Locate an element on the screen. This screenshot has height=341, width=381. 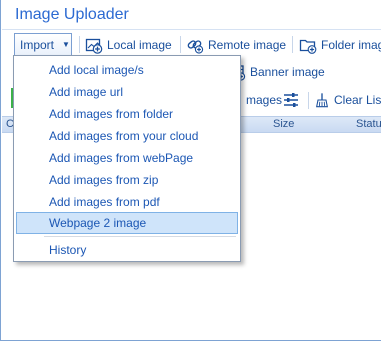
column-header-status: Statu is located at coordinates (368, 124).